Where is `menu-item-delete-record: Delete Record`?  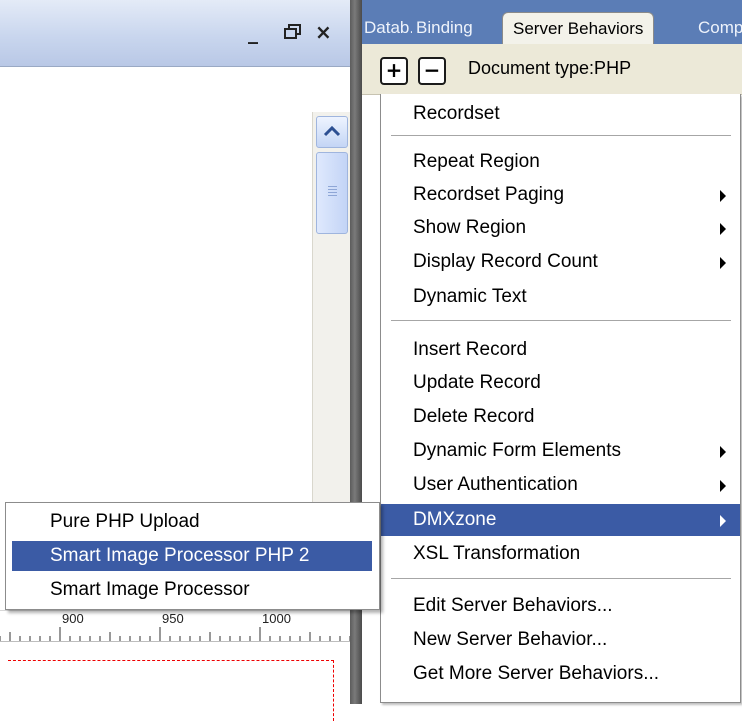 menu-item-delete-record: Delete Record is located at coordinates (560, 417).